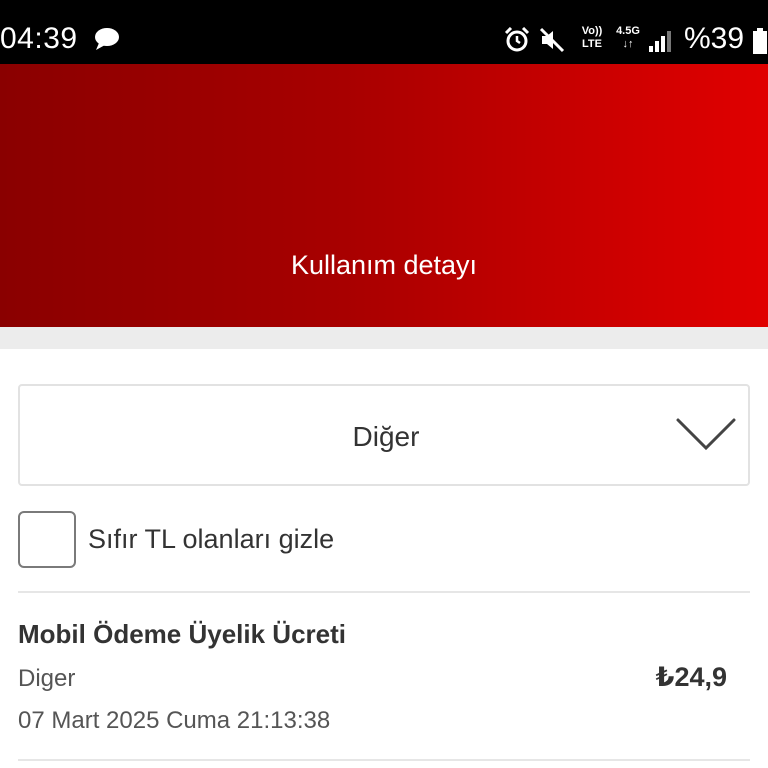 The width and height of the screenshot is (768, 768). Describe the element at coordinates (182, 634) in the screenshot. I see `item-title: Mobil Ödeme Üyelik Ücreti` at that location.